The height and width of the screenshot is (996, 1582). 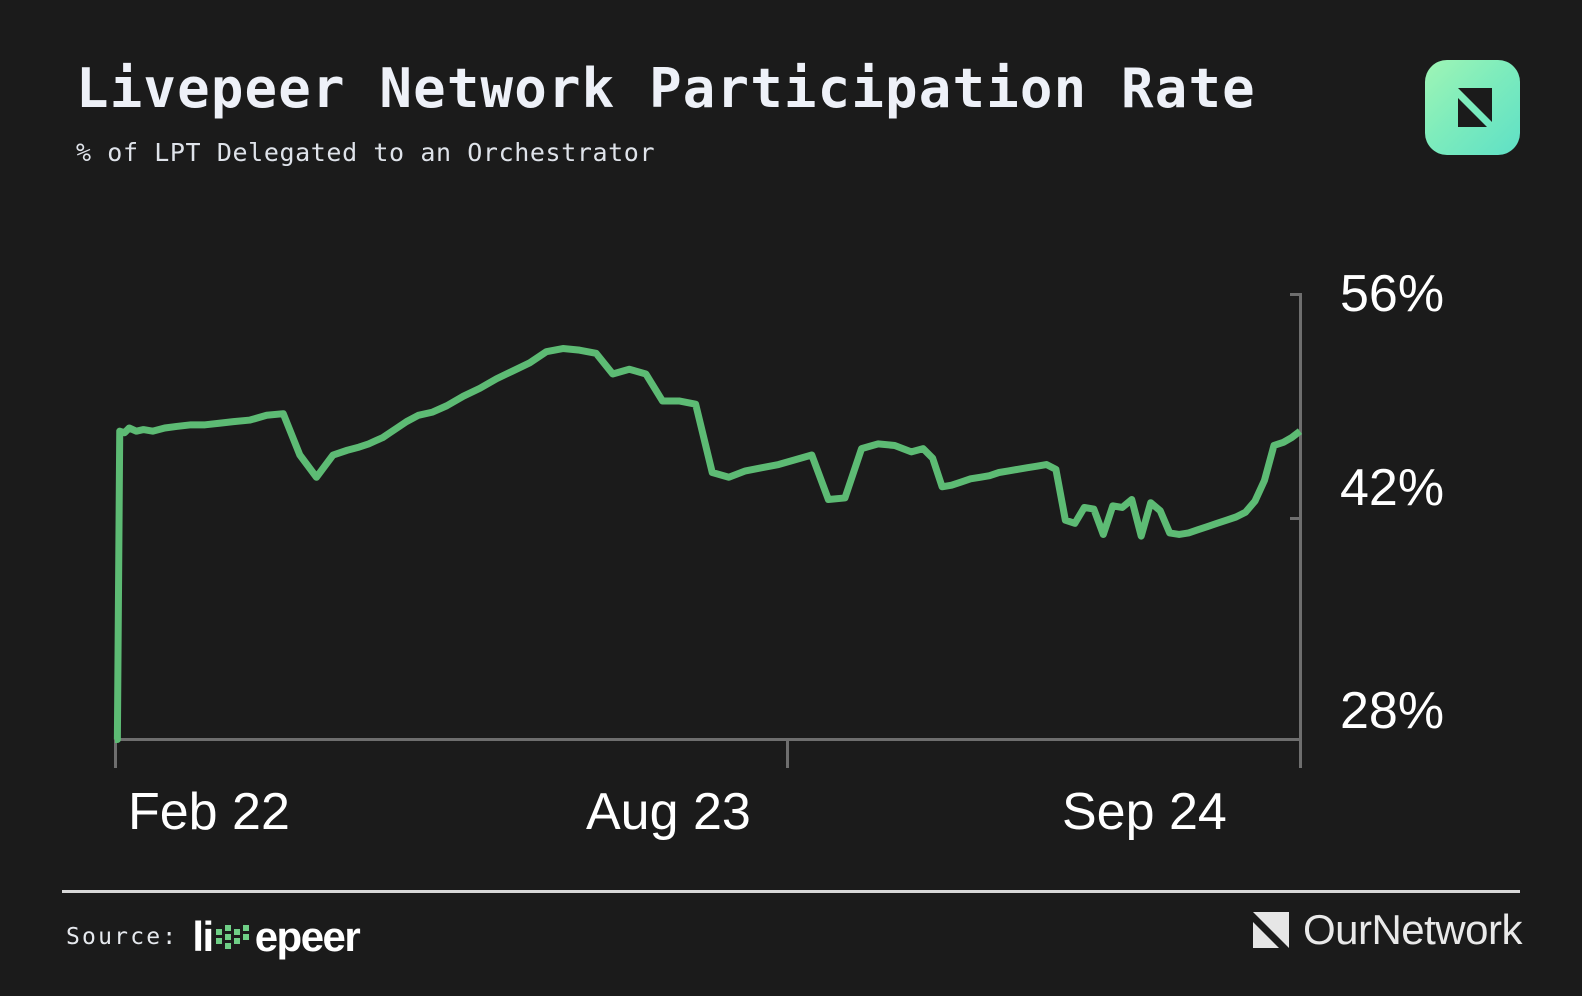 What do you see at coordinates (791, 891) in the screenshot?
I see `footer-divider` at bounding box center [791, 891].